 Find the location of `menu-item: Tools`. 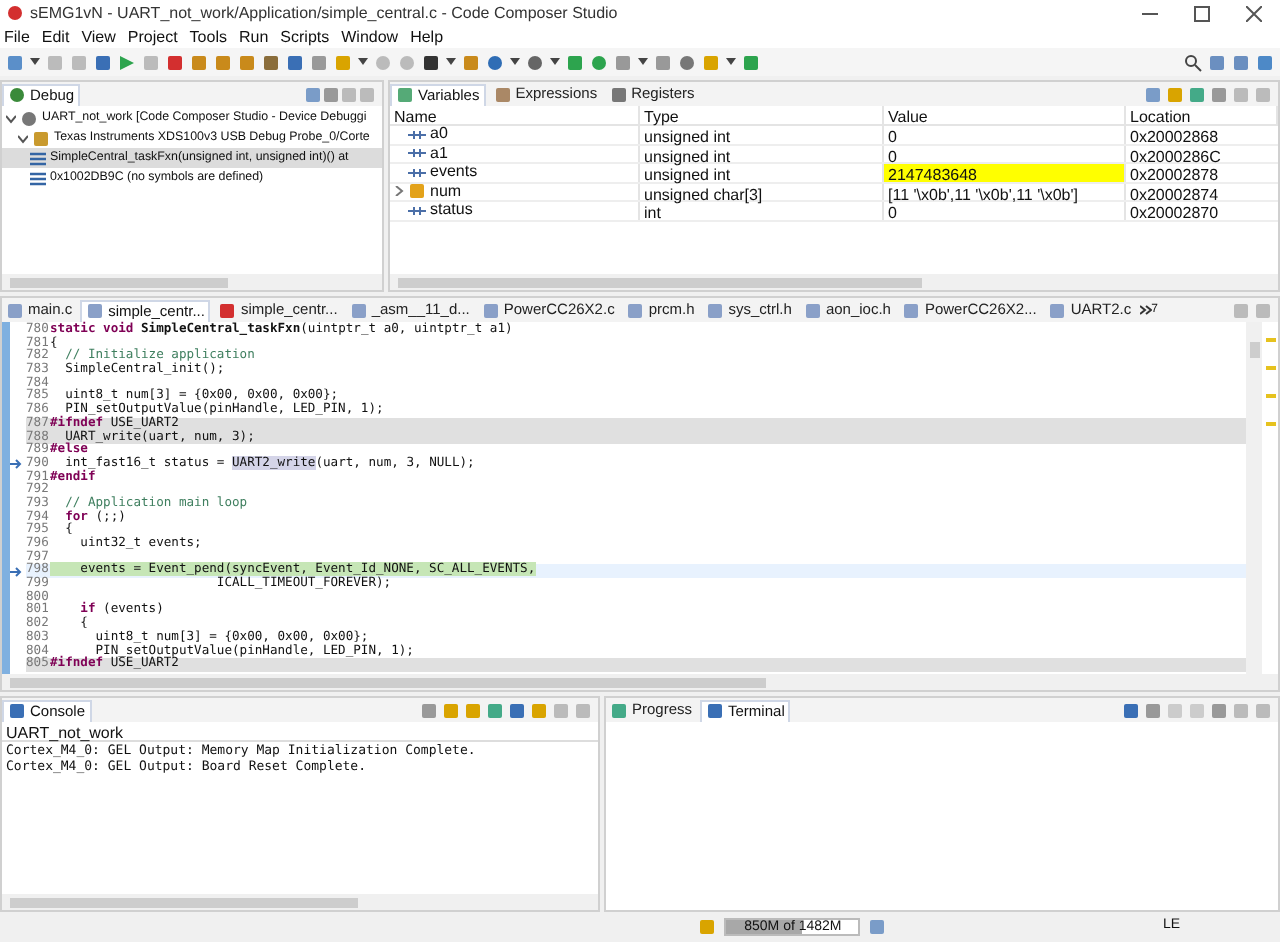

menu-item: Tools is located at coordinates (208, 37).